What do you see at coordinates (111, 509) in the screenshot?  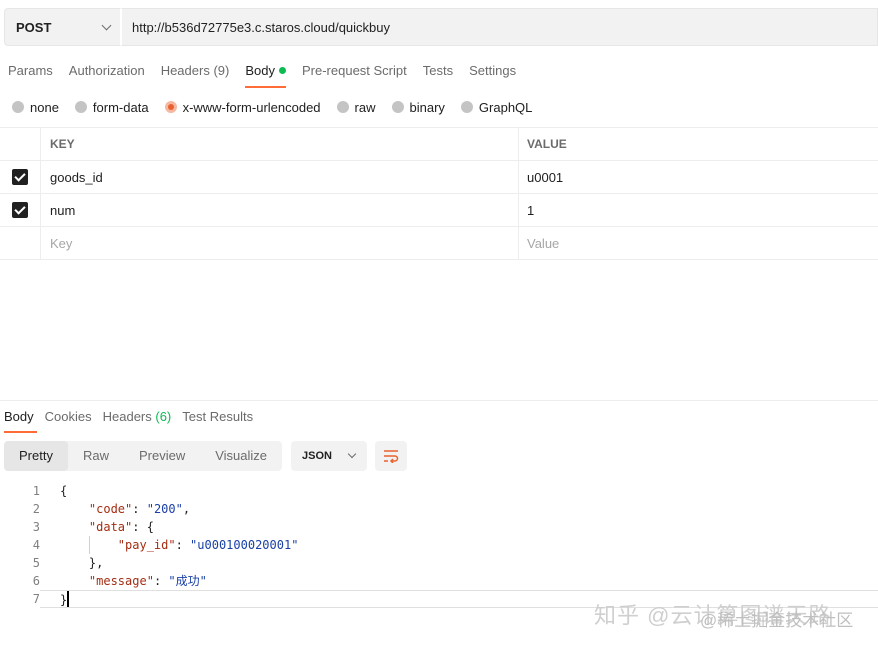 I see `code-line: 2 "code": "200",` at bounding box center [111, 509].